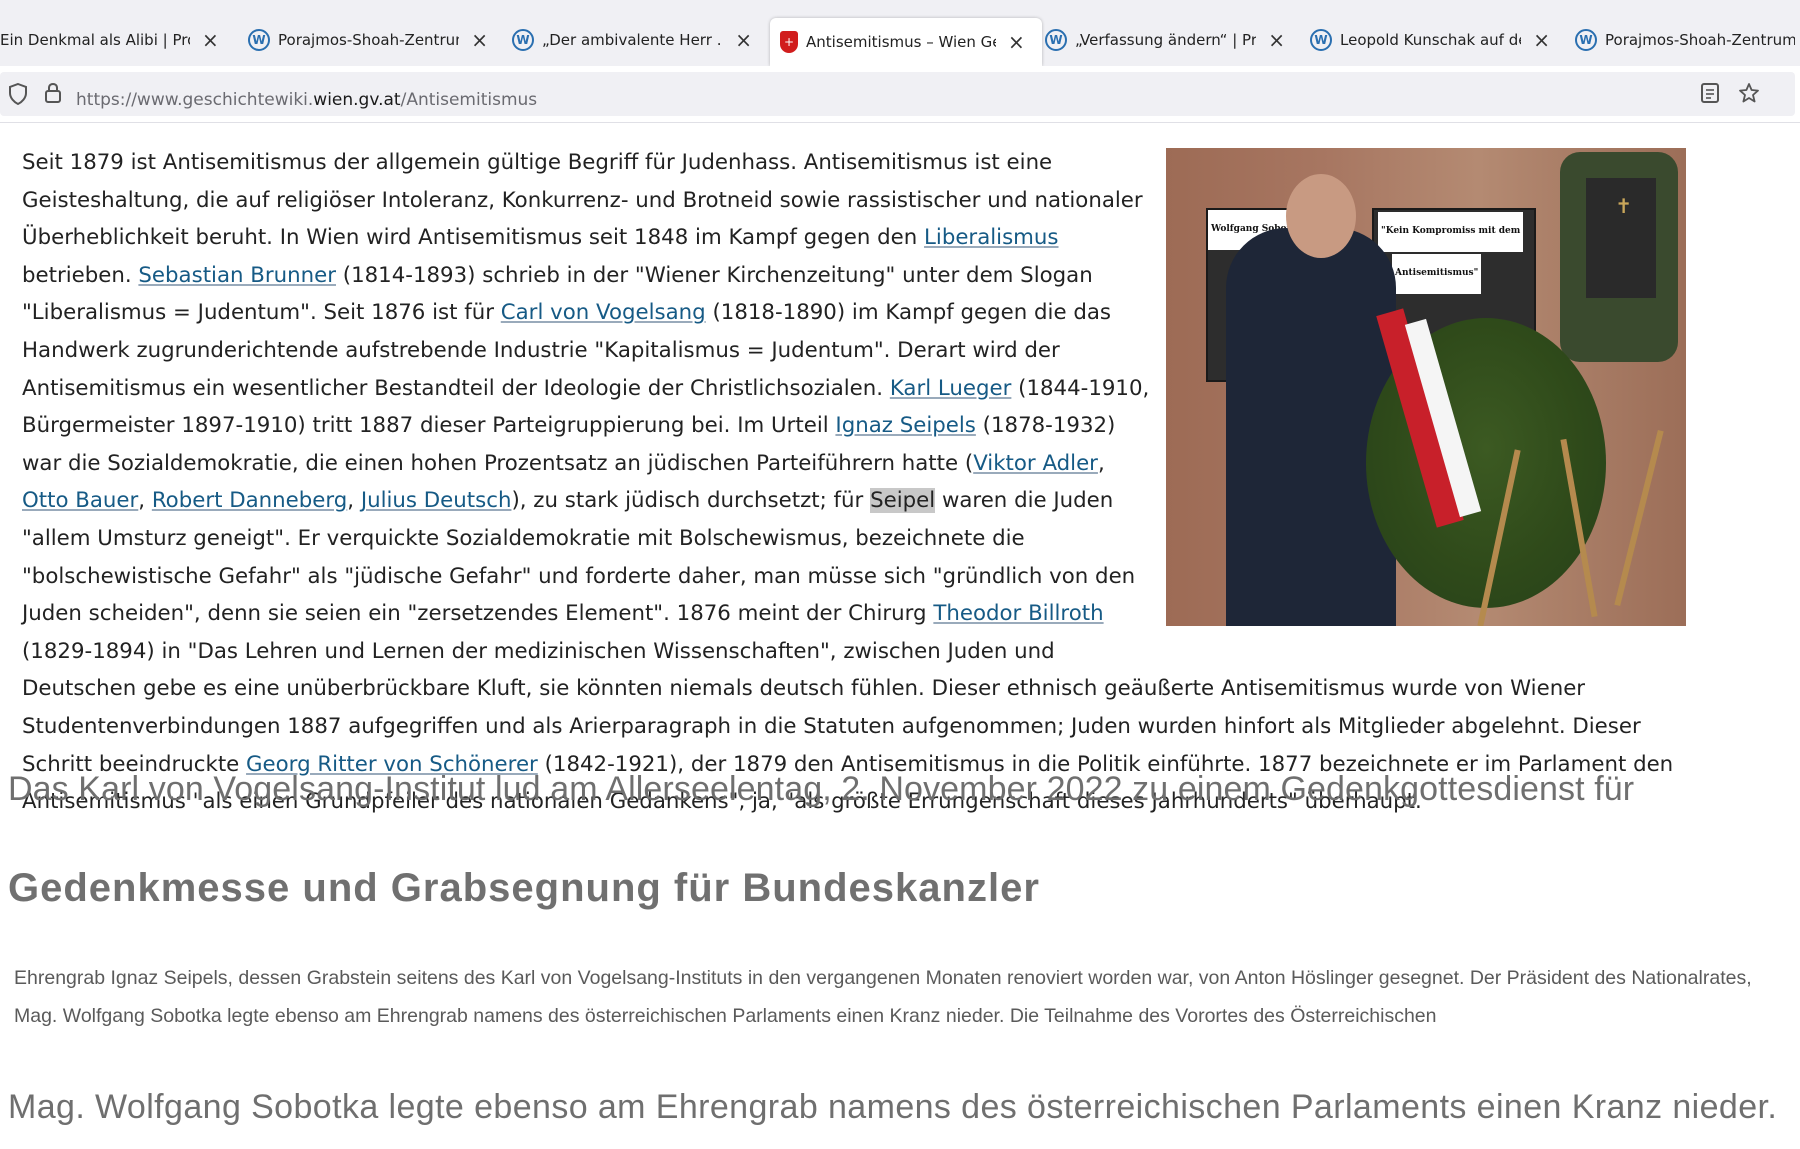 This screenshot has height=1149, width=1800. What do you see at coordinates (1451, 232) in the screenshot?
I see `sign-right-label-1: "Kein Kompromiss mit dem` at bounding box center [1451, 232].